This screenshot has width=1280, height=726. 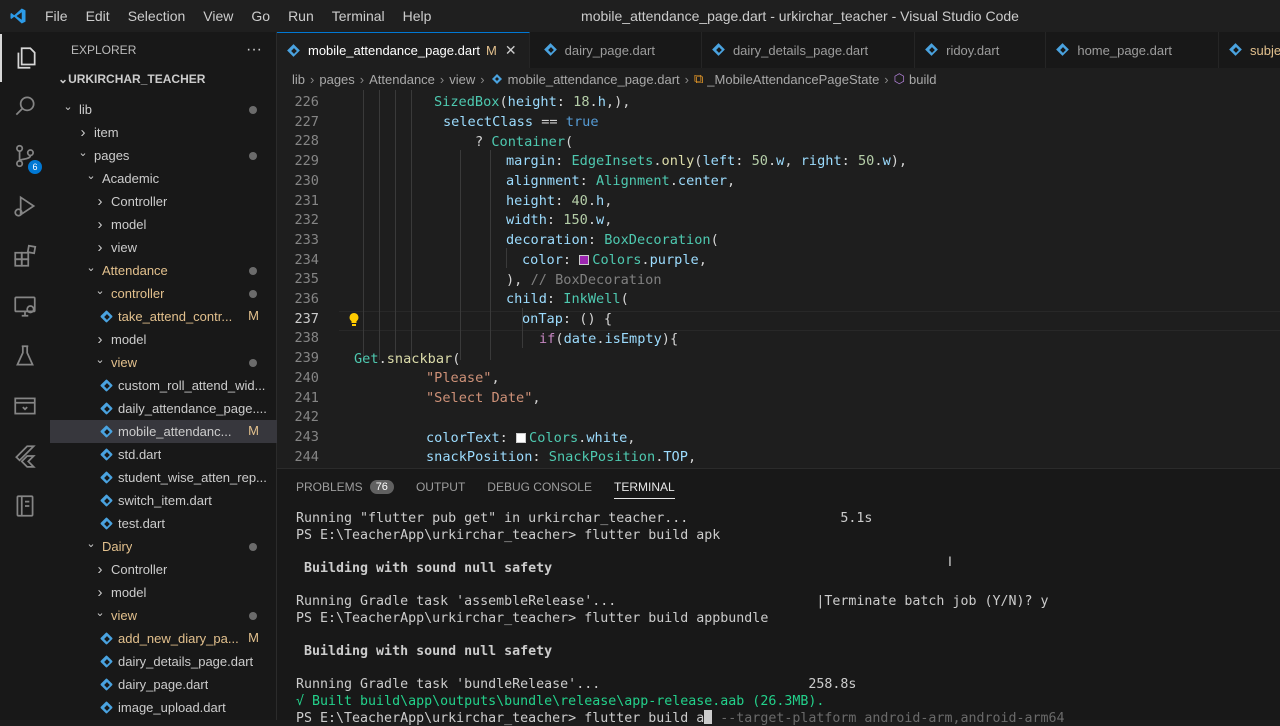 I want to click on breadcrumb-item: pages, so click(x=336, y=79).